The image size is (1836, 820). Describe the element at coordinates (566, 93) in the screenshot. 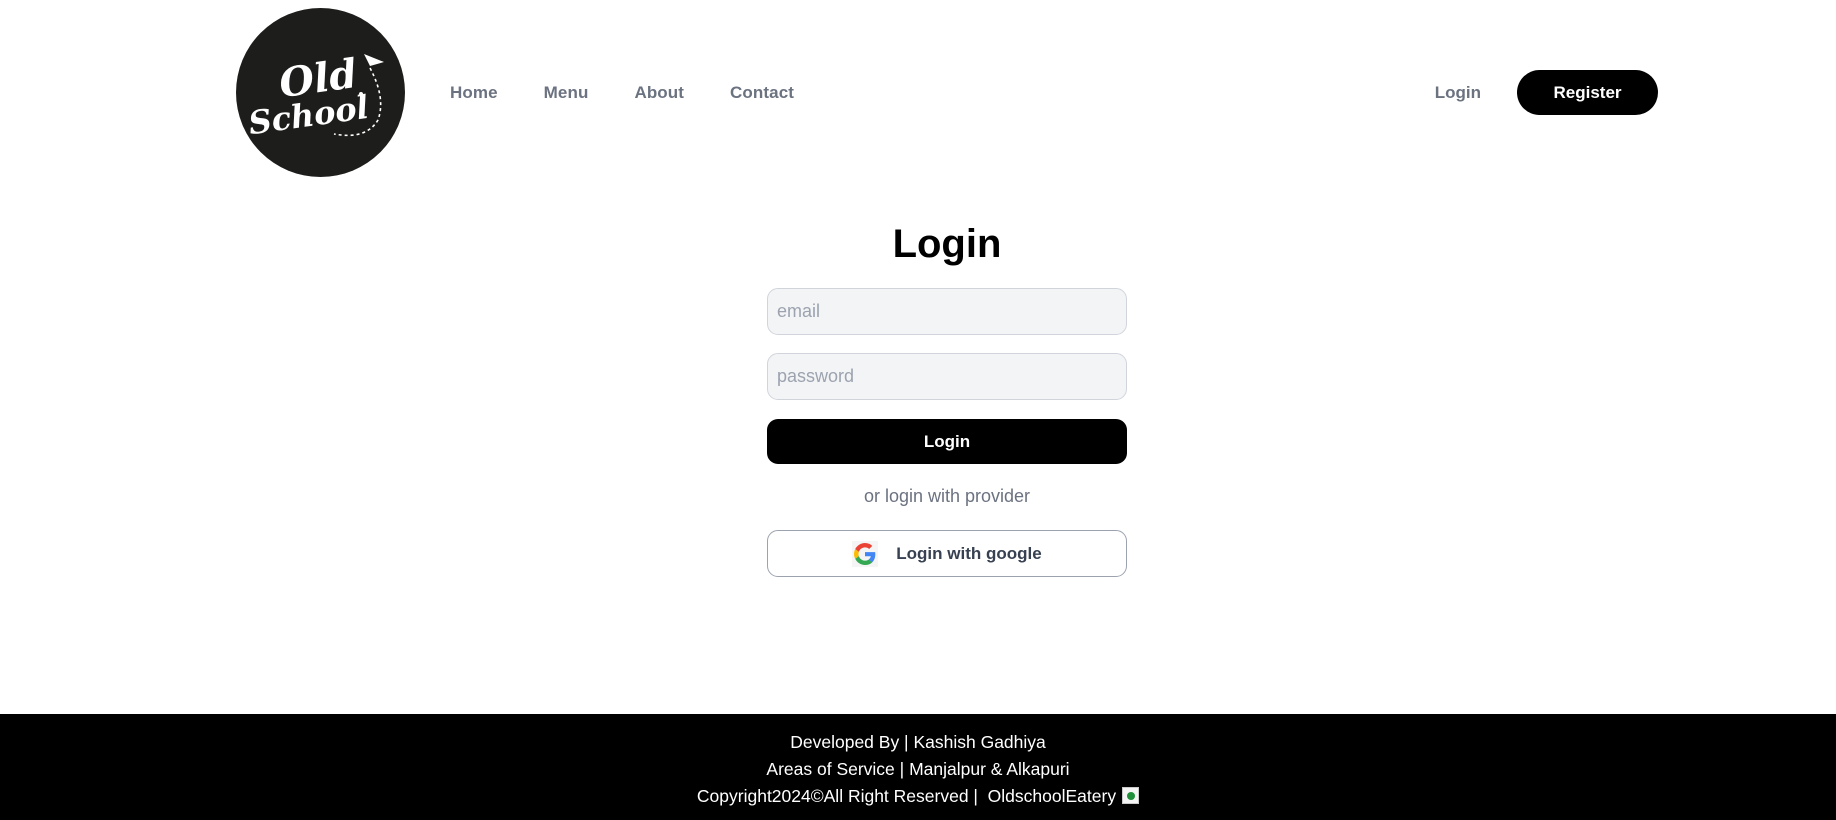

I see `nav-menu: Menu` at that location.